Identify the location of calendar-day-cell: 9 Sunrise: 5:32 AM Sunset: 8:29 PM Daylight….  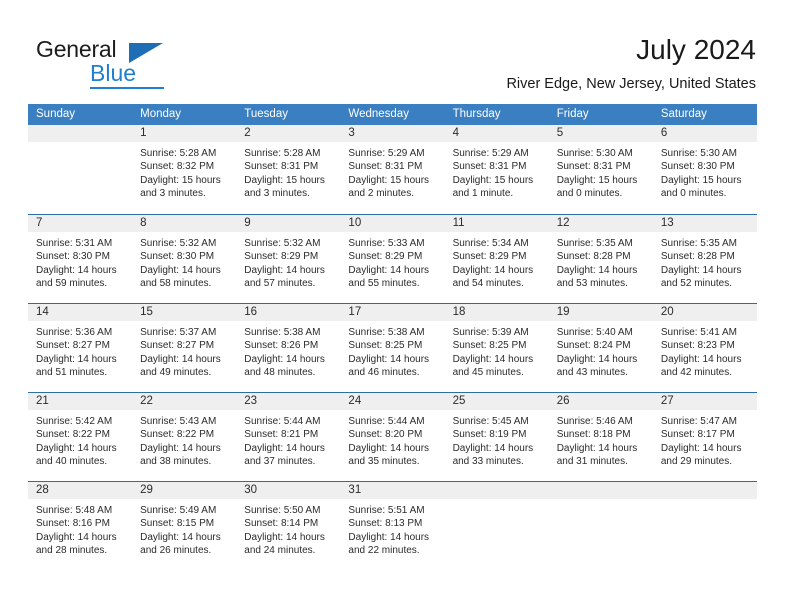
(288, 259).